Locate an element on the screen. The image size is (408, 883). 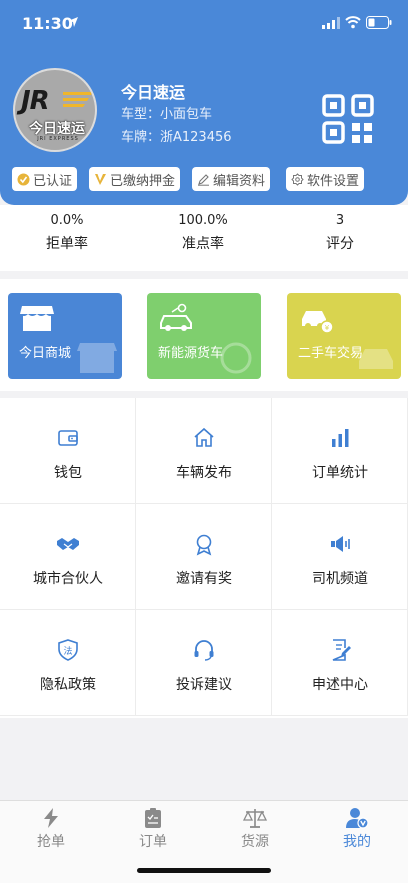
tab-label: 我的 is located at coordinates (357, 842).